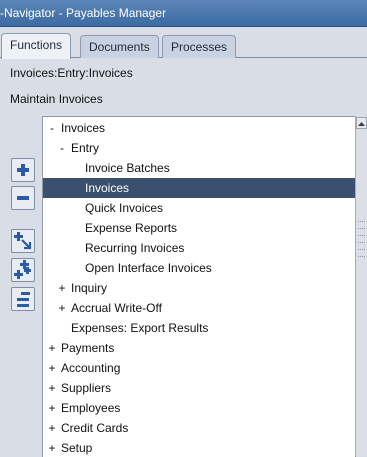  What do you see at coordinates (199, 228) in the screenshot?
I see `tree-node: Expense Reports` at bounding box center [199, 228].